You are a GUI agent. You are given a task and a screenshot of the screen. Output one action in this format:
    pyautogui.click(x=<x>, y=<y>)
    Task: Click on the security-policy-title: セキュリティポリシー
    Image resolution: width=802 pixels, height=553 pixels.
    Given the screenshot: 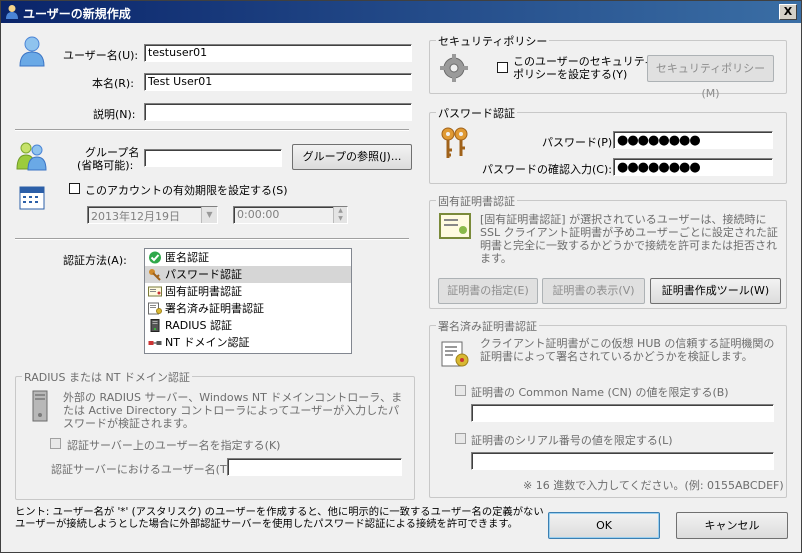 What is the action you would take?
    pyautogui.click(x=493, y=41)
    